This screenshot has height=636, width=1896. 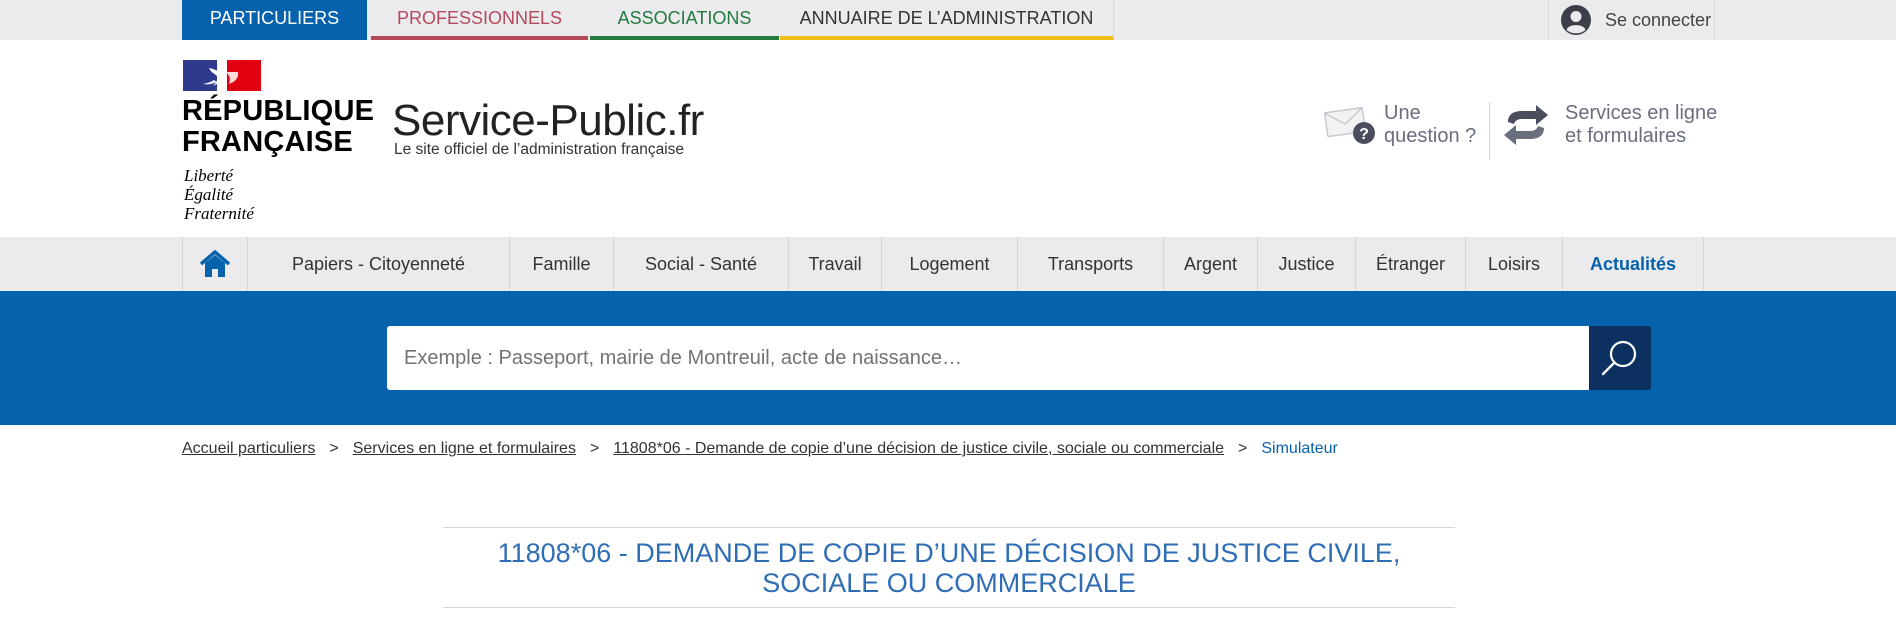 What do you see at coordinates (1626, 136) in the screenshot?
I see `services-label-line2: et formulaires` at bounding box center [1626, 136].